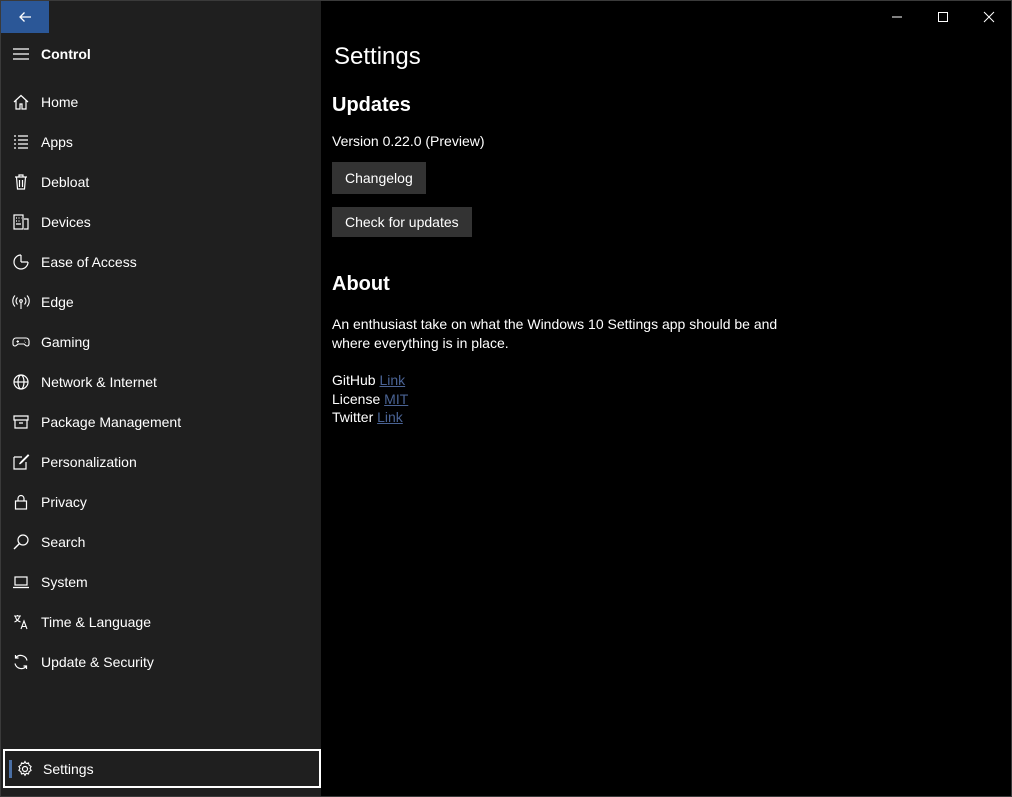 This screenshot has width=1012, height=797. Describe the element at coordinates (99, 382) in the screenshot. I see `sidebar-item-label: Network & Internet` at that location.